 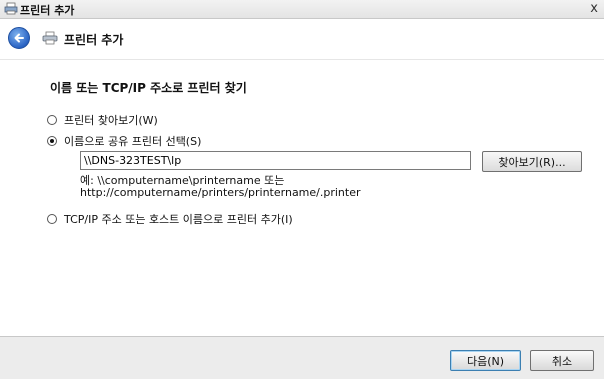 I want to click on back-button, so click(x=19, y=38).